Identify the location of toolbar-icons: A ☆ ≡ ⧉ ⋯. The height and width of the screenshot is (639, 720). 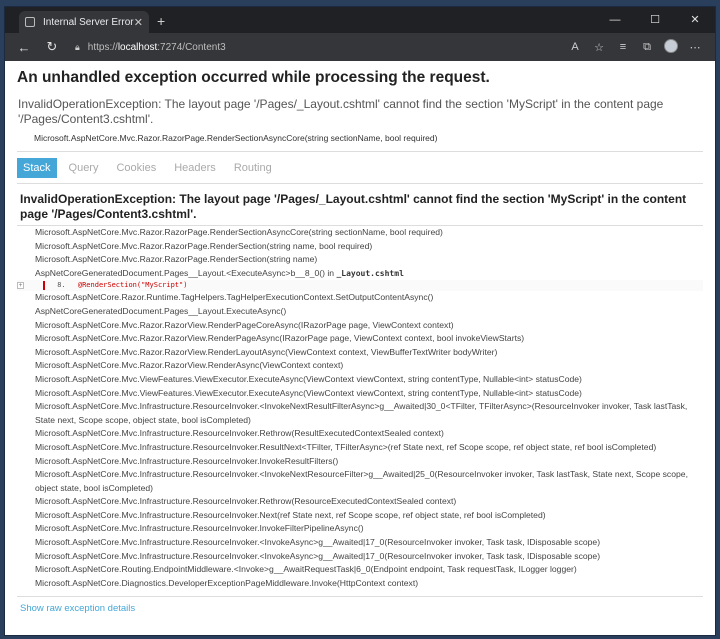
(635, 47).